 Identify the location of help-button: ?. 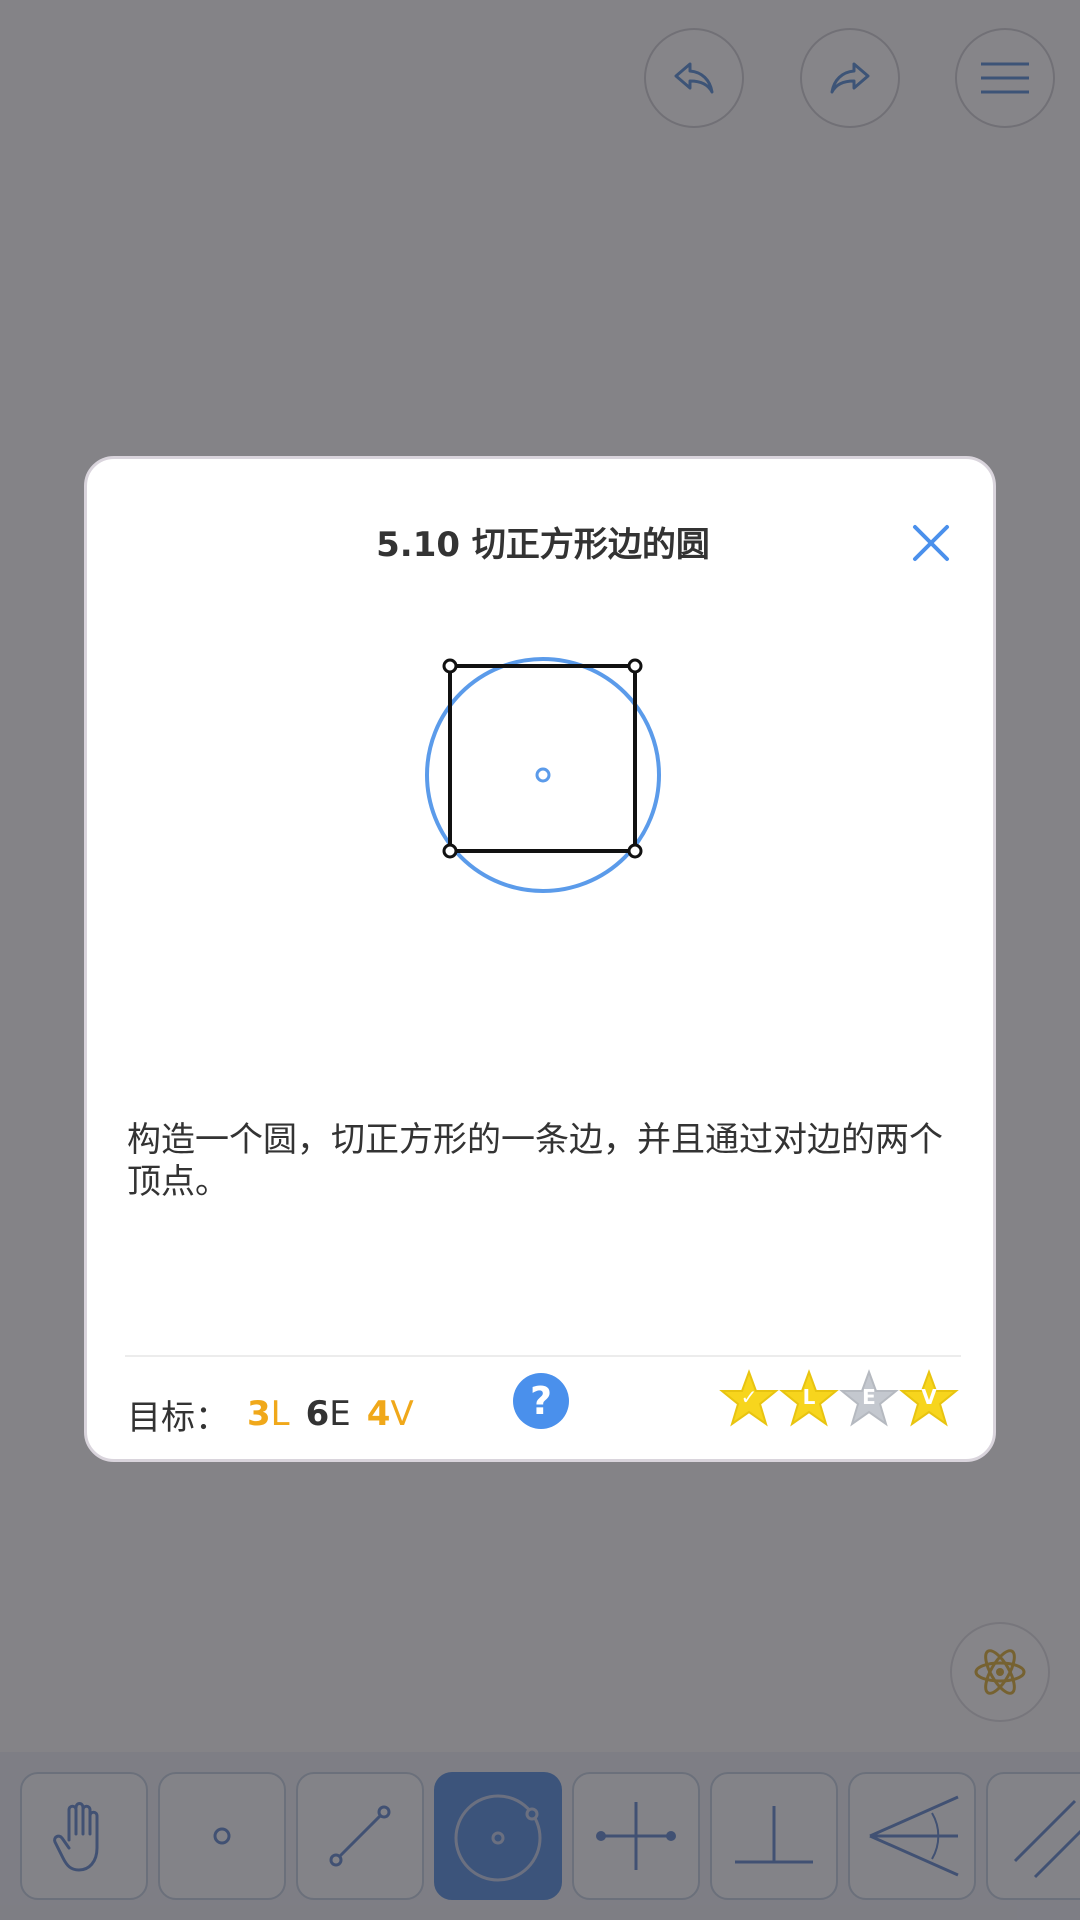
(541, 1401).